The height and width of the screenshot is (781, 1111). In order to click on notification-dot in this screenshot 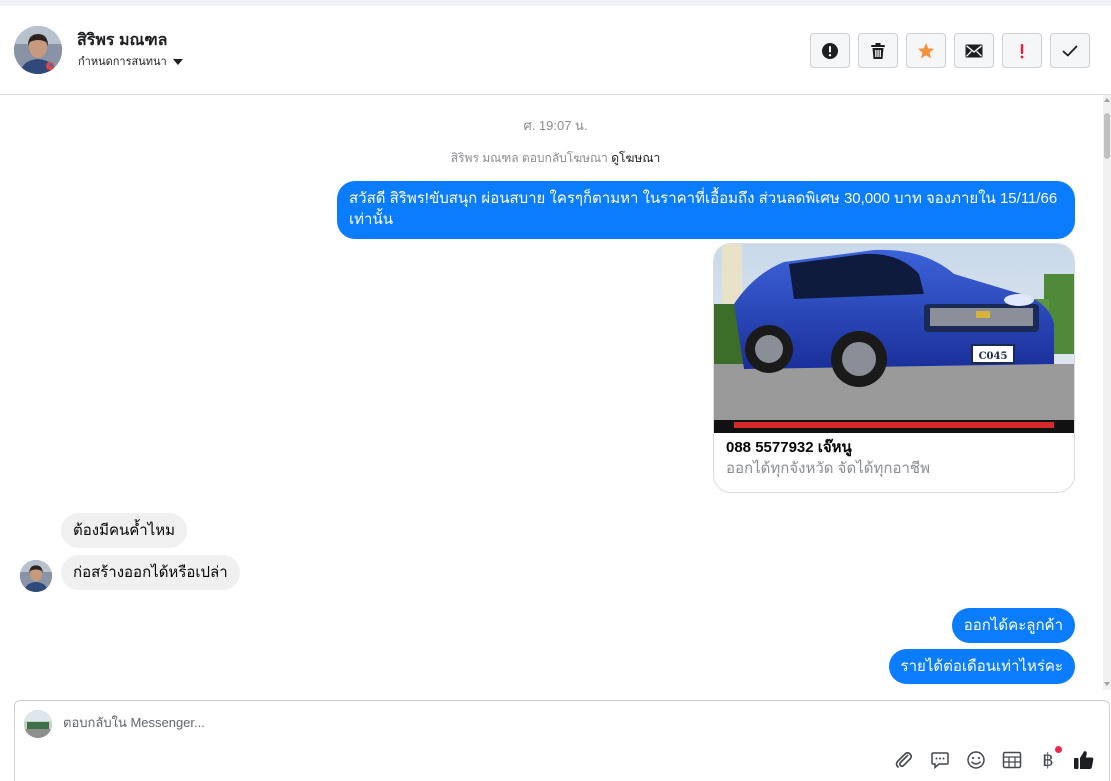, I will do `click(1058, 749)`.